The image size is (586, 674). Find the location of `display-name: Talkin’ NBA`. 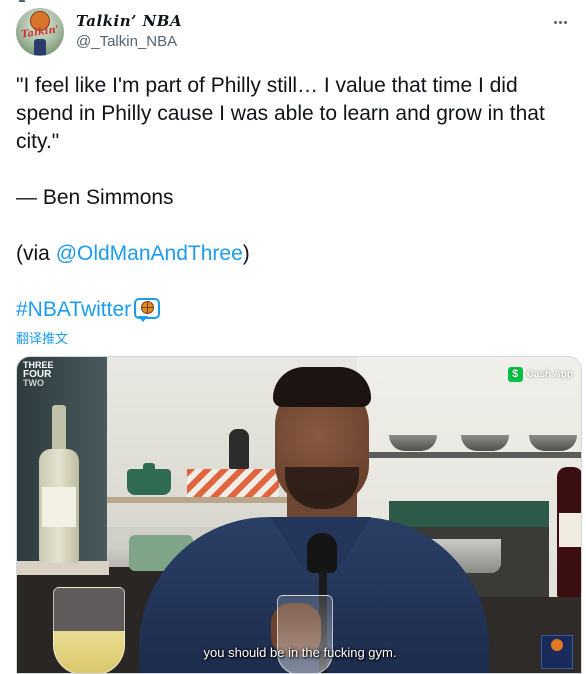

display-name: Talkin’ NBA is located at coordinates (129, 21).